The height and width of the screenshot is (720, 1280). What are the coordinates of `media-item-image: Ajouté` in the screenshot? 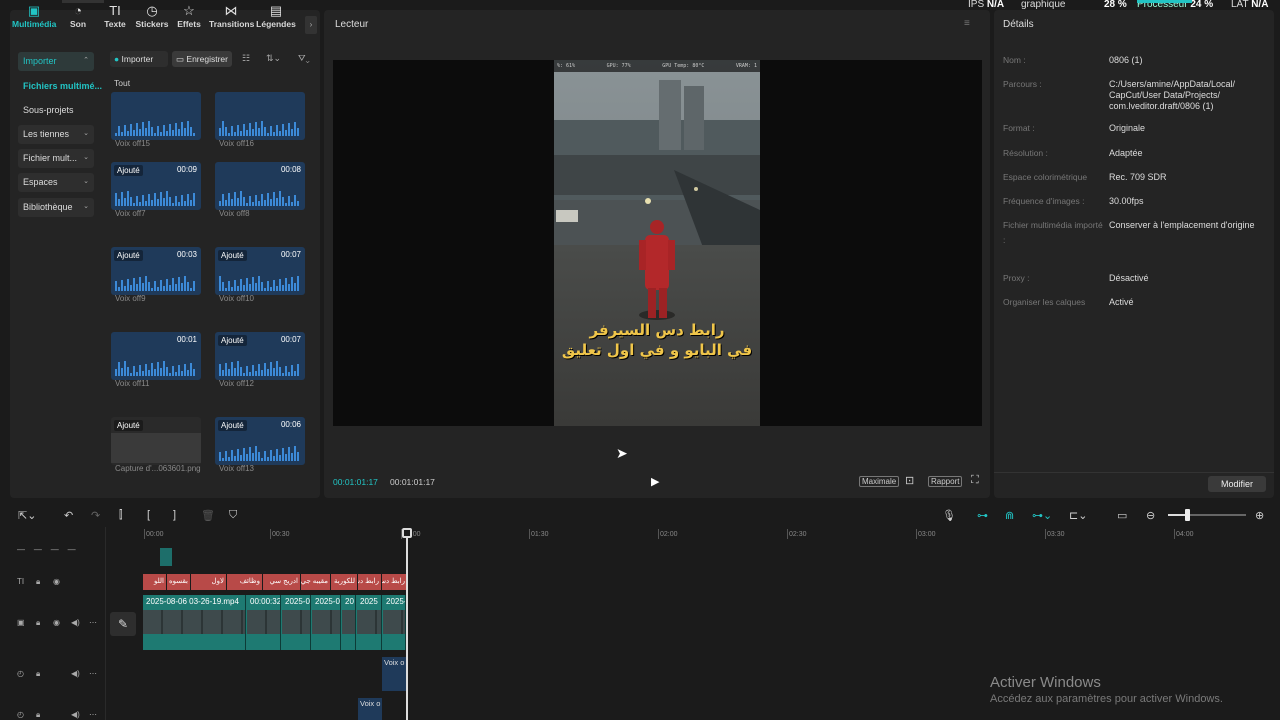 It's located at (156, 441).